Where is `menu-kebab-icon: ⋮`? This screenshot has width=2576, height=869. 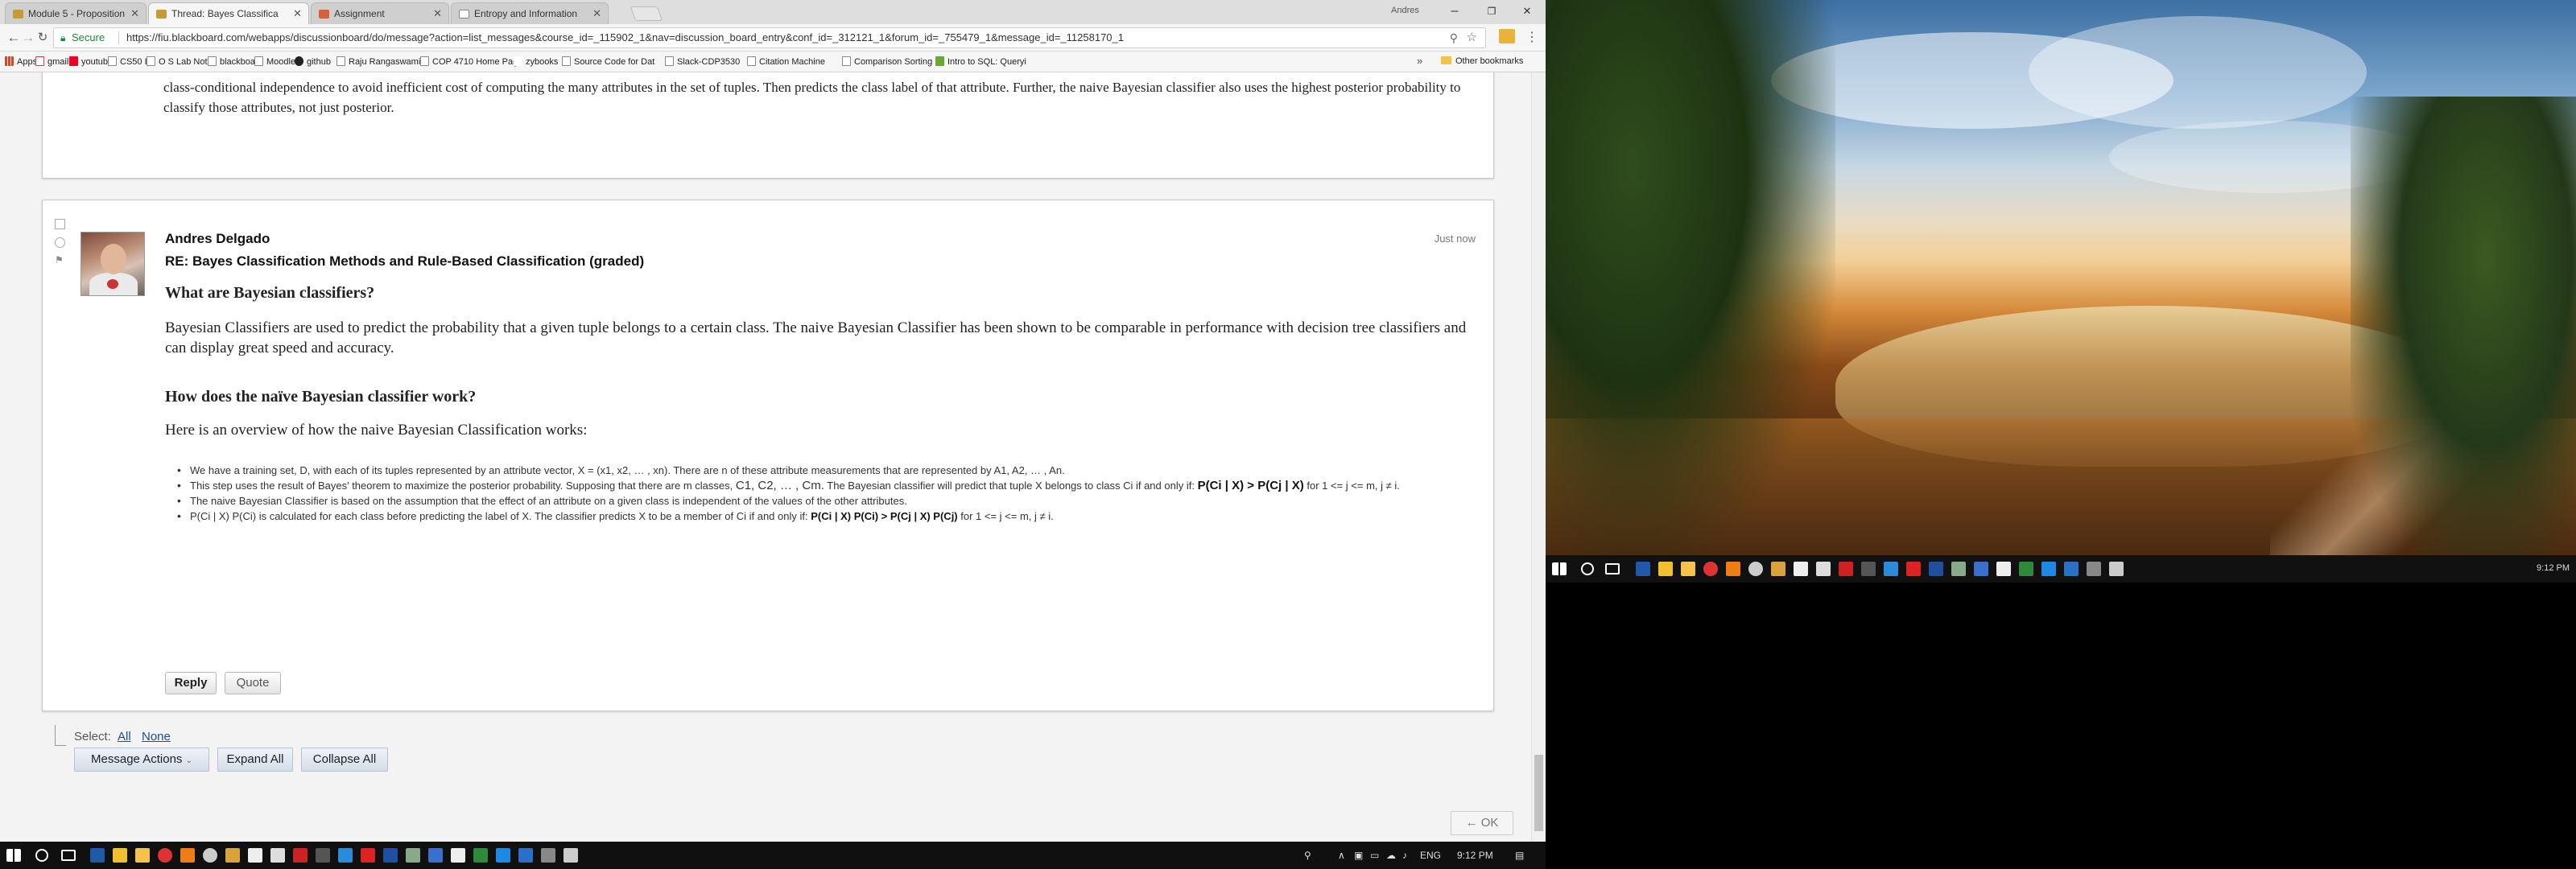
menu-kebab-icon: ⋮ is located at coordinates (1532, 38).